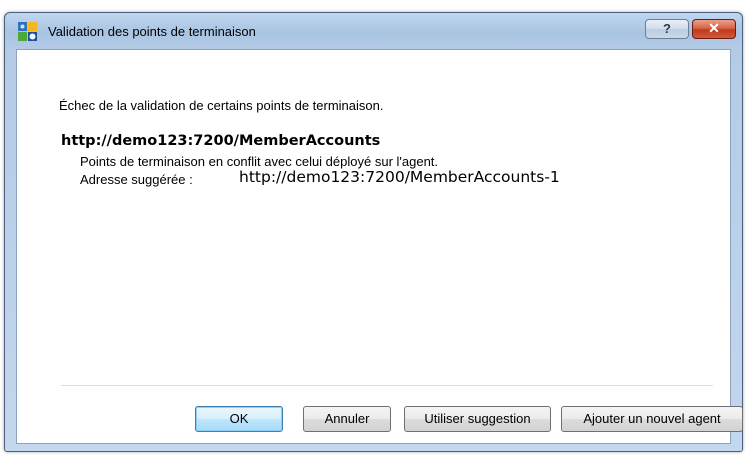 Image resolution: width=749 pixels, height=457 pixels. Describe the element at coordinates (477, 419) in the screenshot. I see `use-suggestion-button: Utiliser suggestion` at that location.